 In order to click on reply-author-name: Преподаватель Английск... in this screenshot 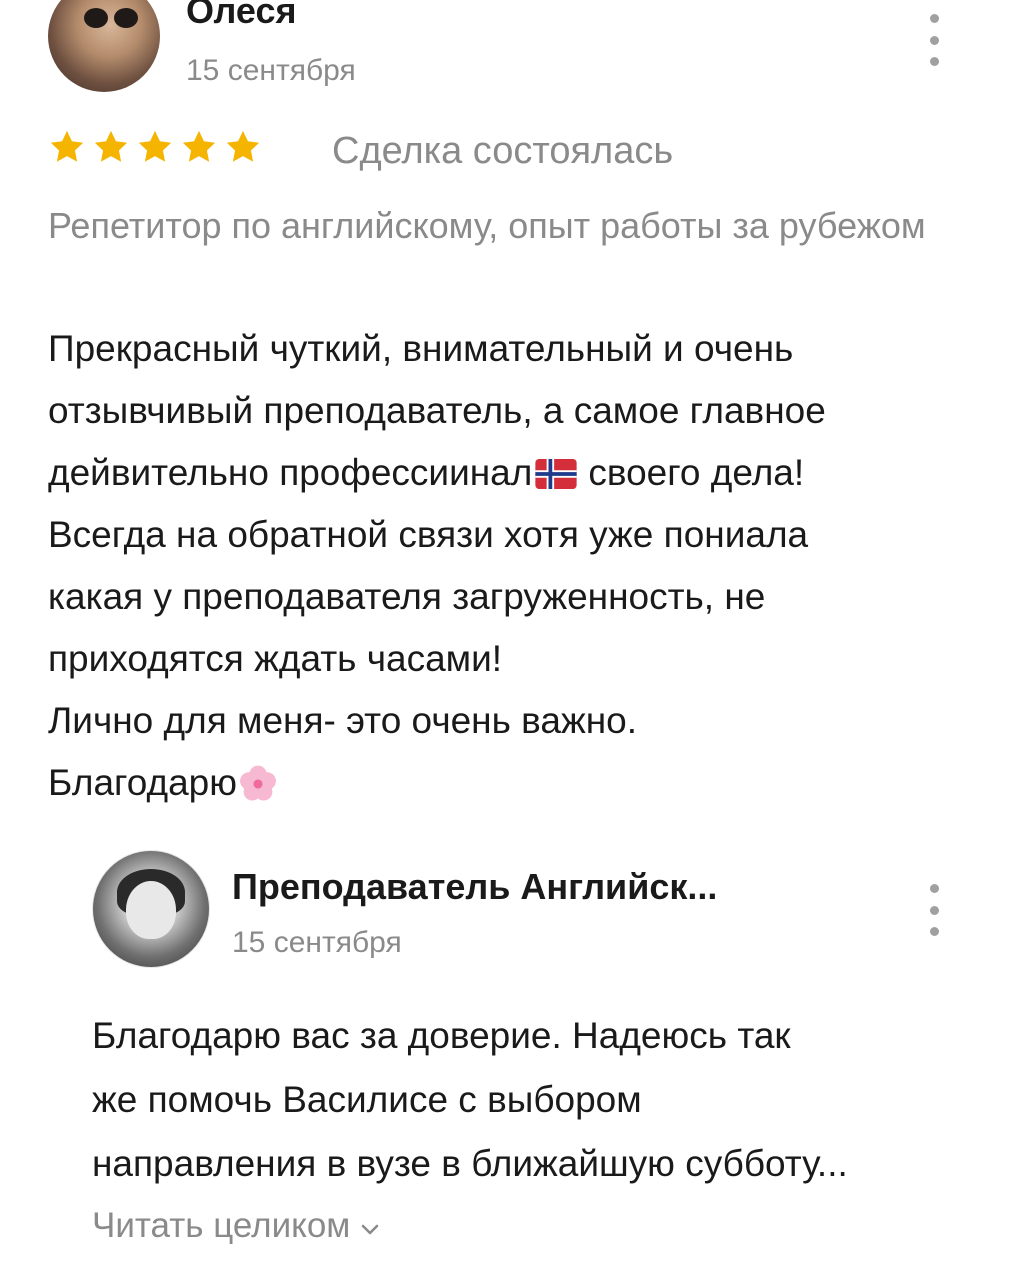, I will do `click(552, 887)`.